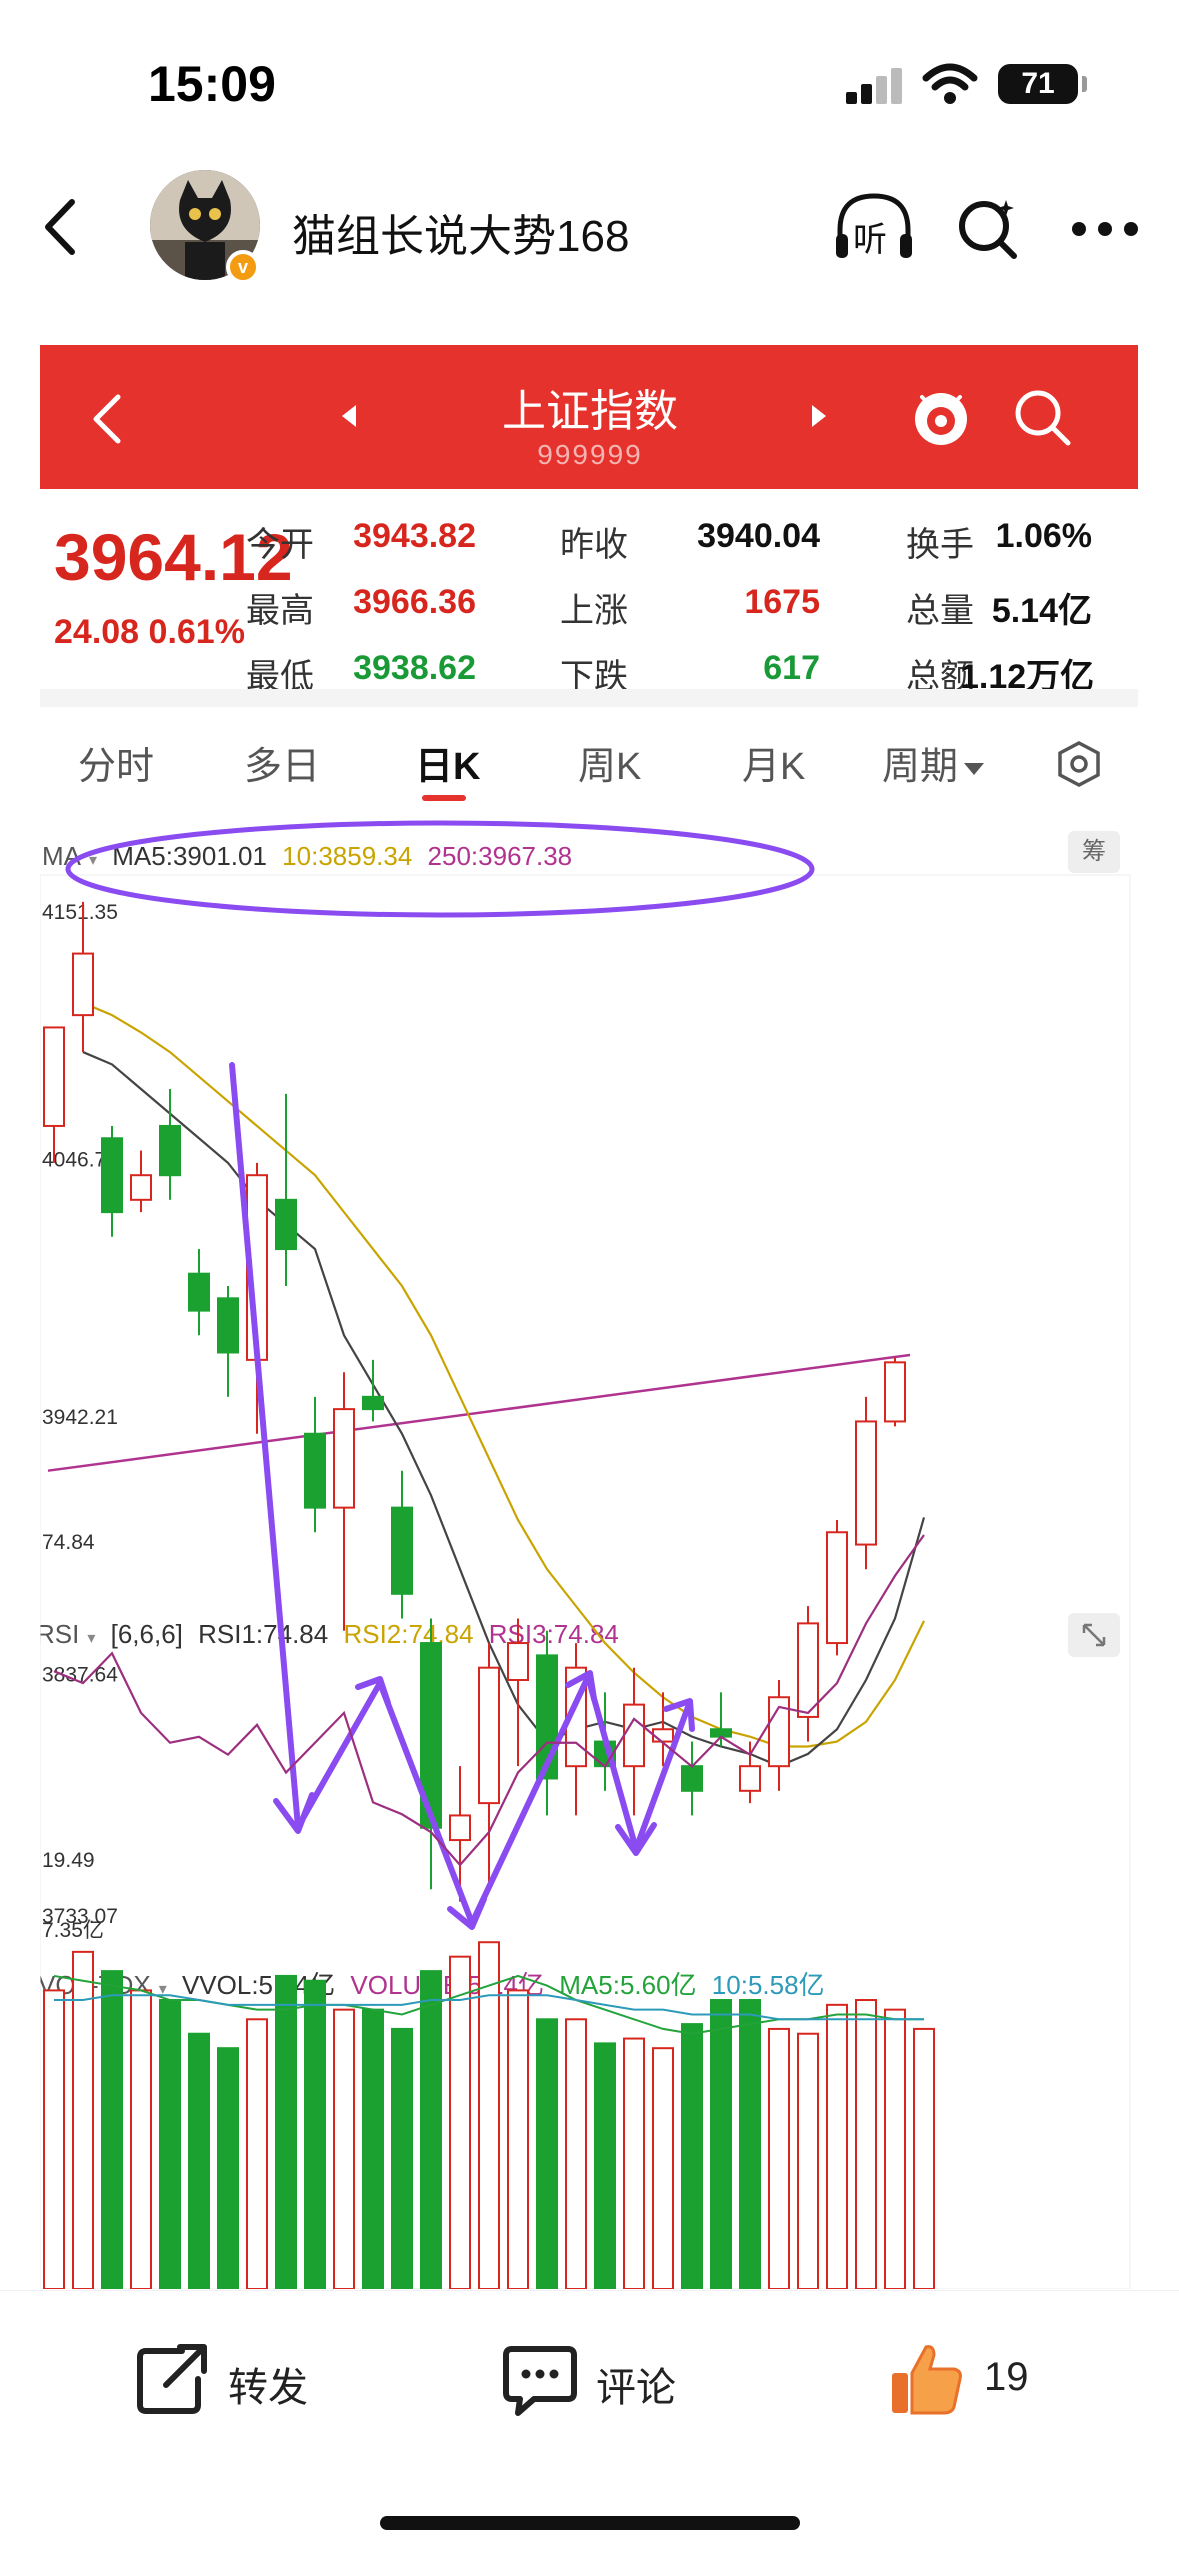 The width and height of the screenshot is (1179, 2556). Describe the element at coordinates (73, 1930) in the screenshot. I see `volume-axis-label: 7.35亿` at that location.